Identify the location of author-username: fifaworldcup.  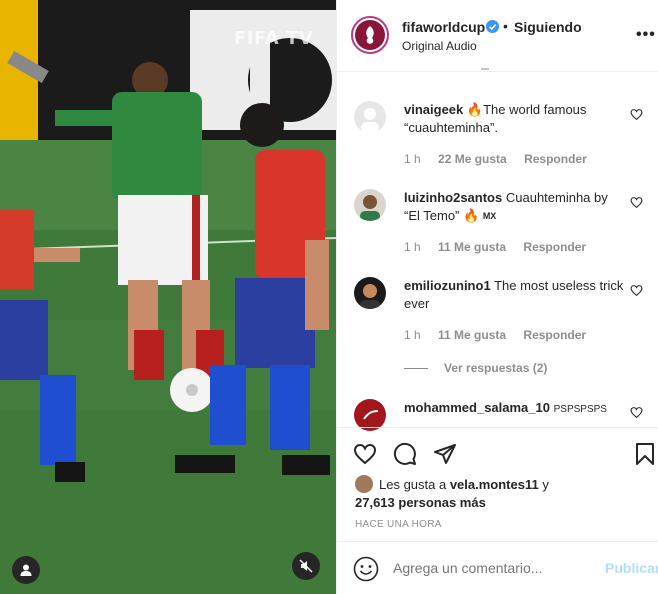
(443, 27).